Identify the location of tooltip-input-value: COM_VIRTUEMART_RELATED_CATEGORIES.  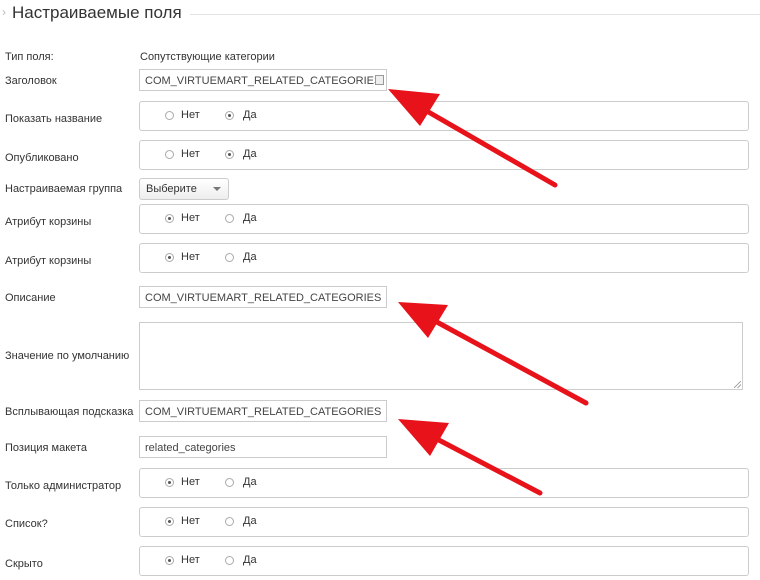
(263, 412).